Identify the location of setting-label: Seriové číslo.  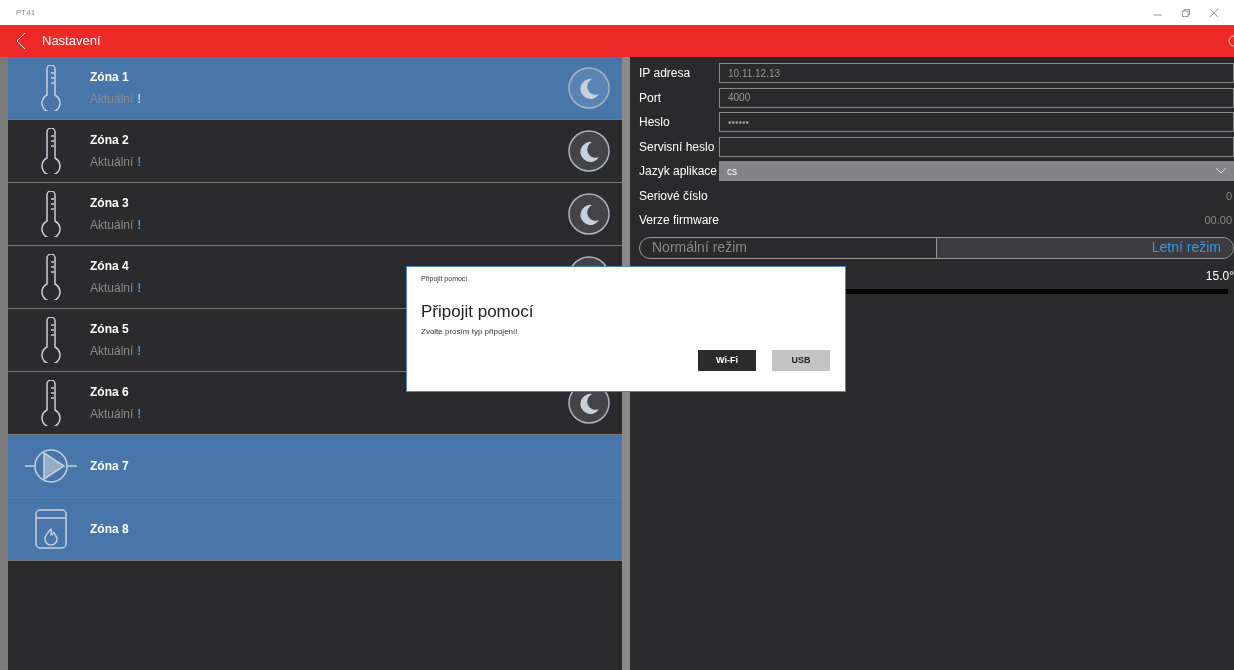
(674, 196).